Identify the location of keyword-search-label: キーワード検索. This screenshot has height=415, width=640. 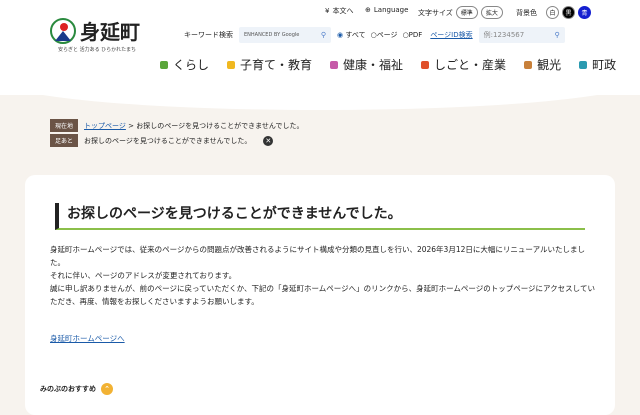
(208, 35).